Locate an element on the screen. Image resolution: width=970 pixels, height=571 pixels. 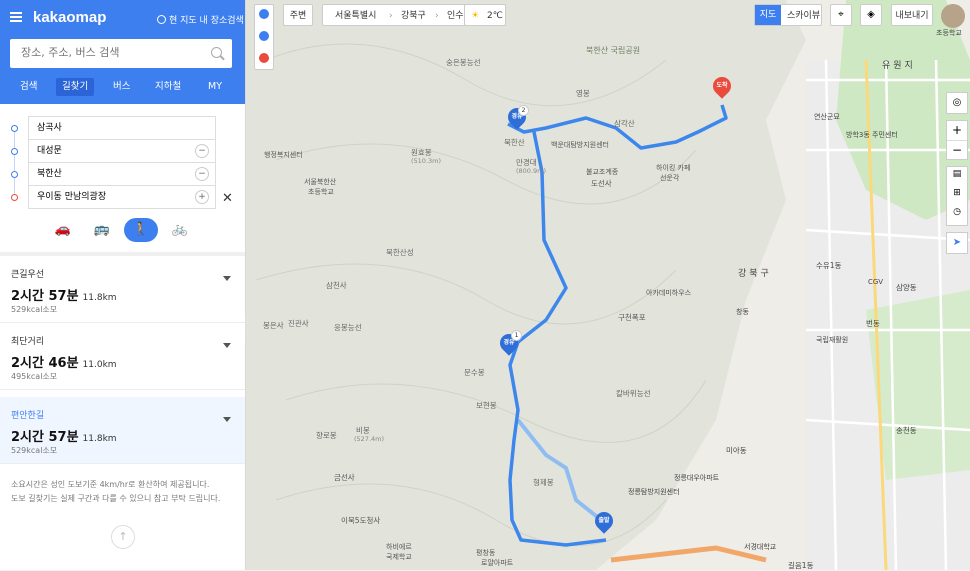
layers-icon: ◈ is located at coordinates (871, 15).